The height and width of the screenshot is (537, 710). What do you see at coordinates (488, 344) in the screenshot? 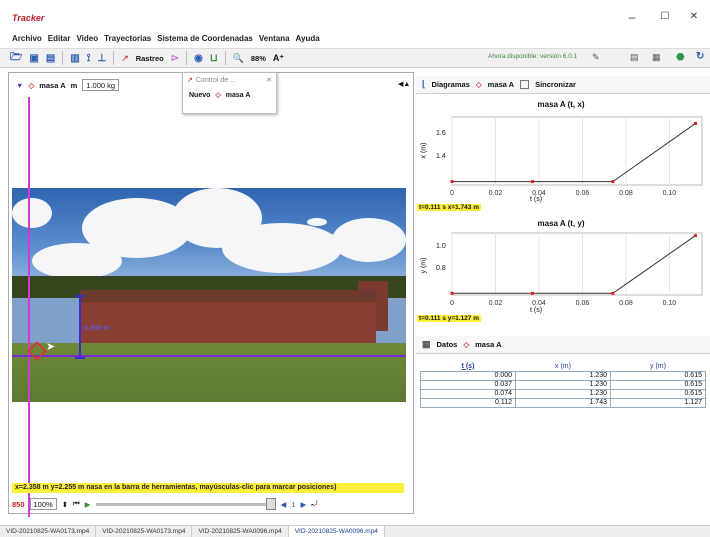
I see `data-track-select: masa A` at bounding box center [488, 344].